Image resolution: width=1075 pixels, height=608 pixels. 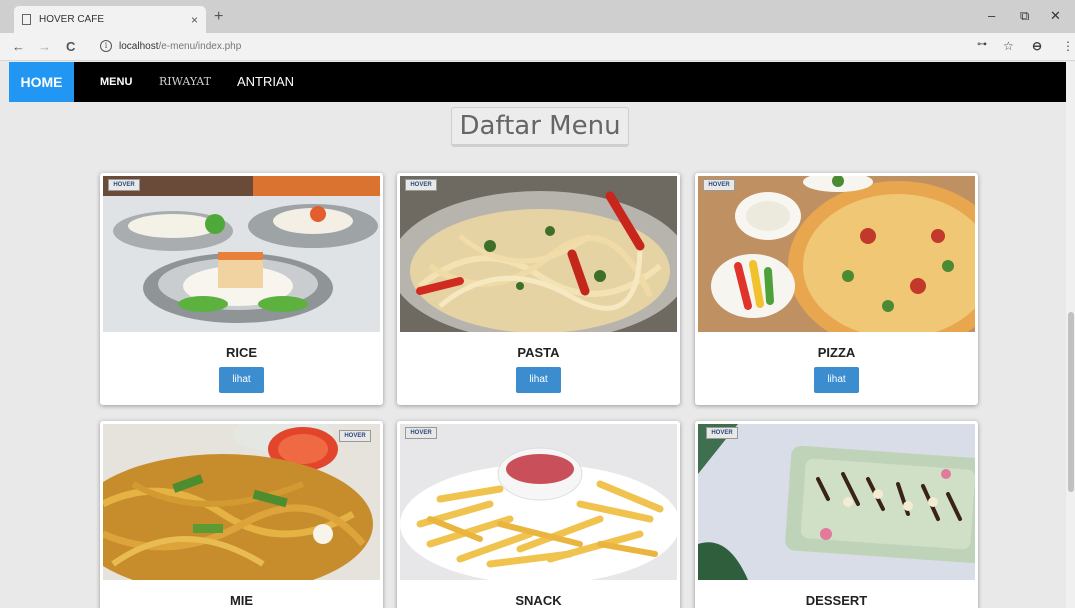 I want to click on profile-icon: ⊖, so click(x=1037, y=46).